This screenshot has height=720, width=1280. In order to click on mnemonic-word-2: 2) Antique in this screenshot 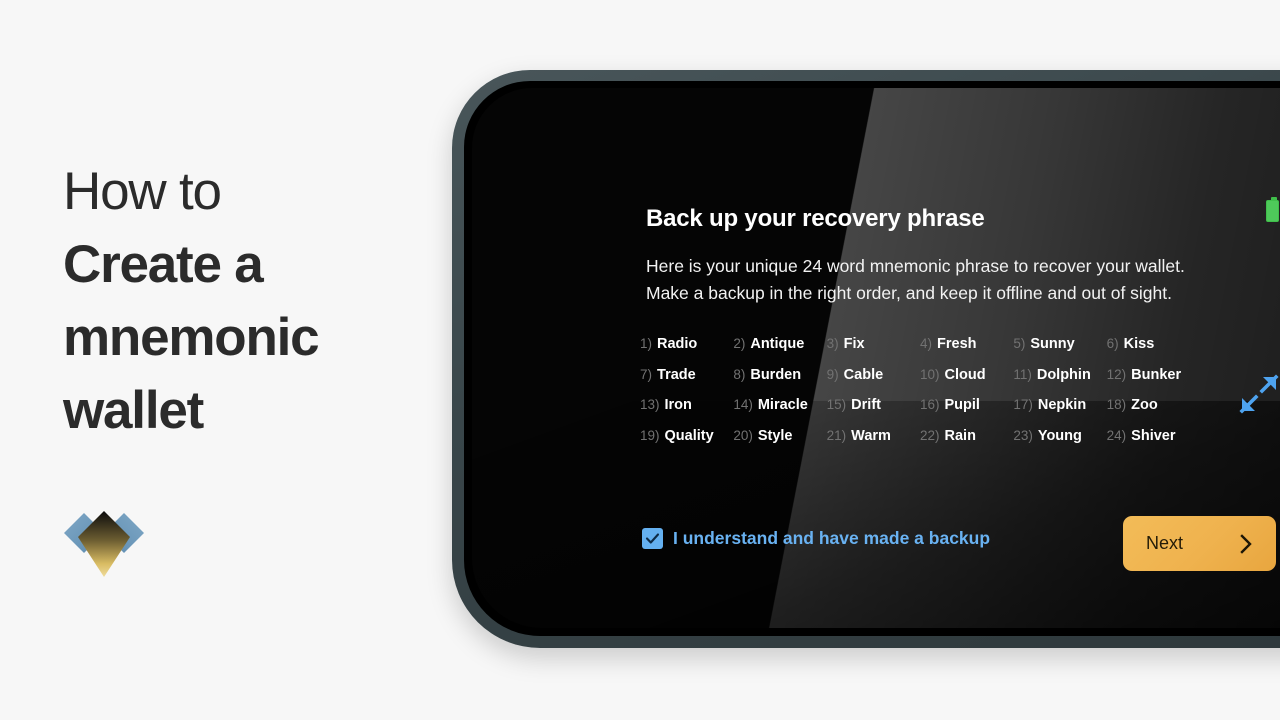, I will do `click(779, 344)`.